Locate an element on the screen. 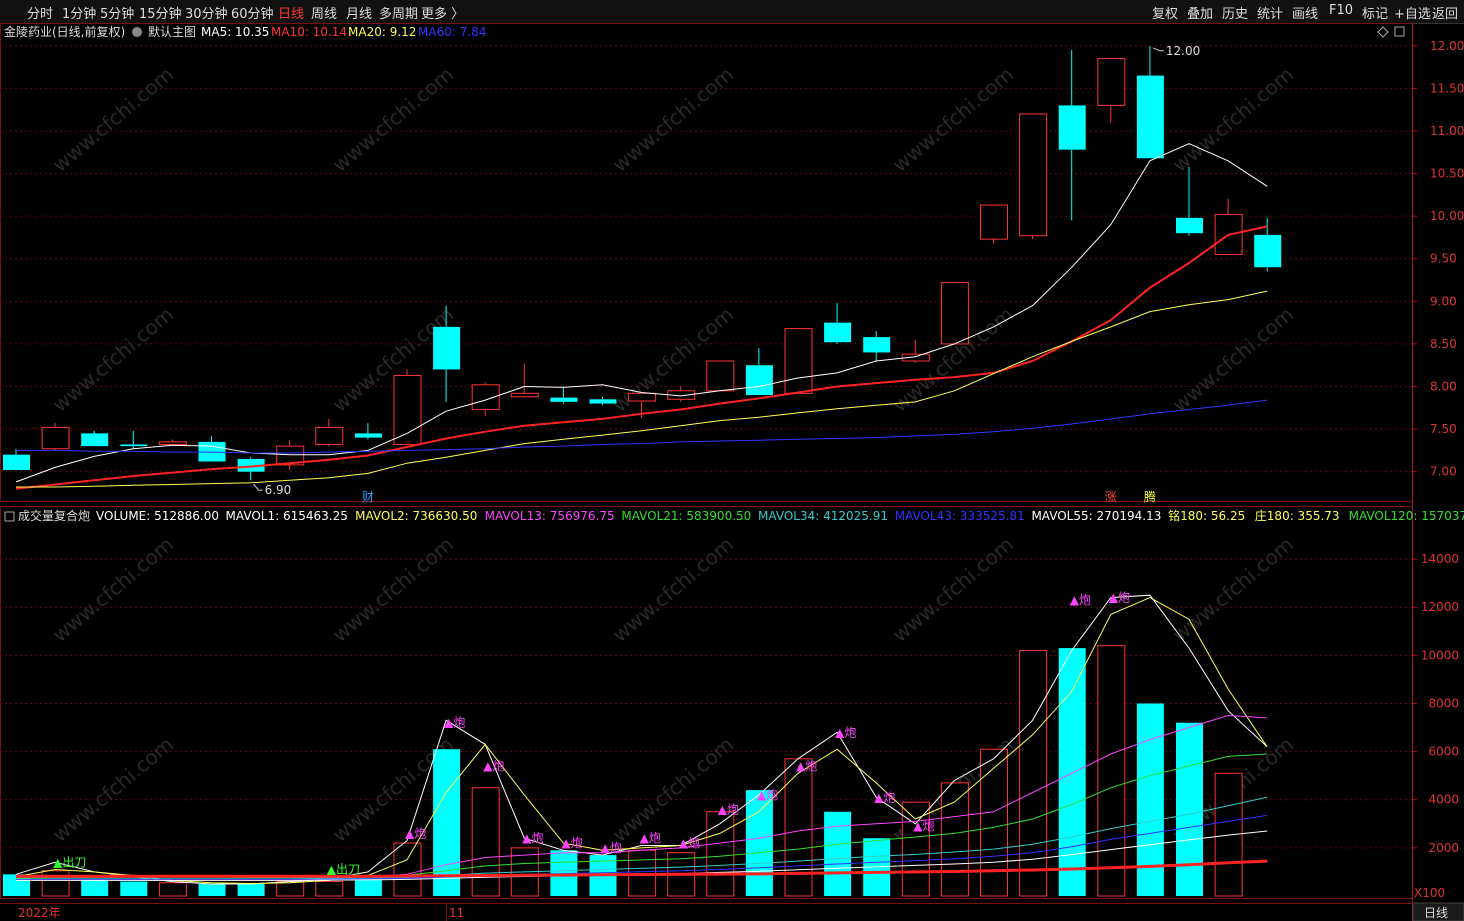 The image size is (1464, 921). price-tick-label: 10.50 is located at coordinates (1447, 174).